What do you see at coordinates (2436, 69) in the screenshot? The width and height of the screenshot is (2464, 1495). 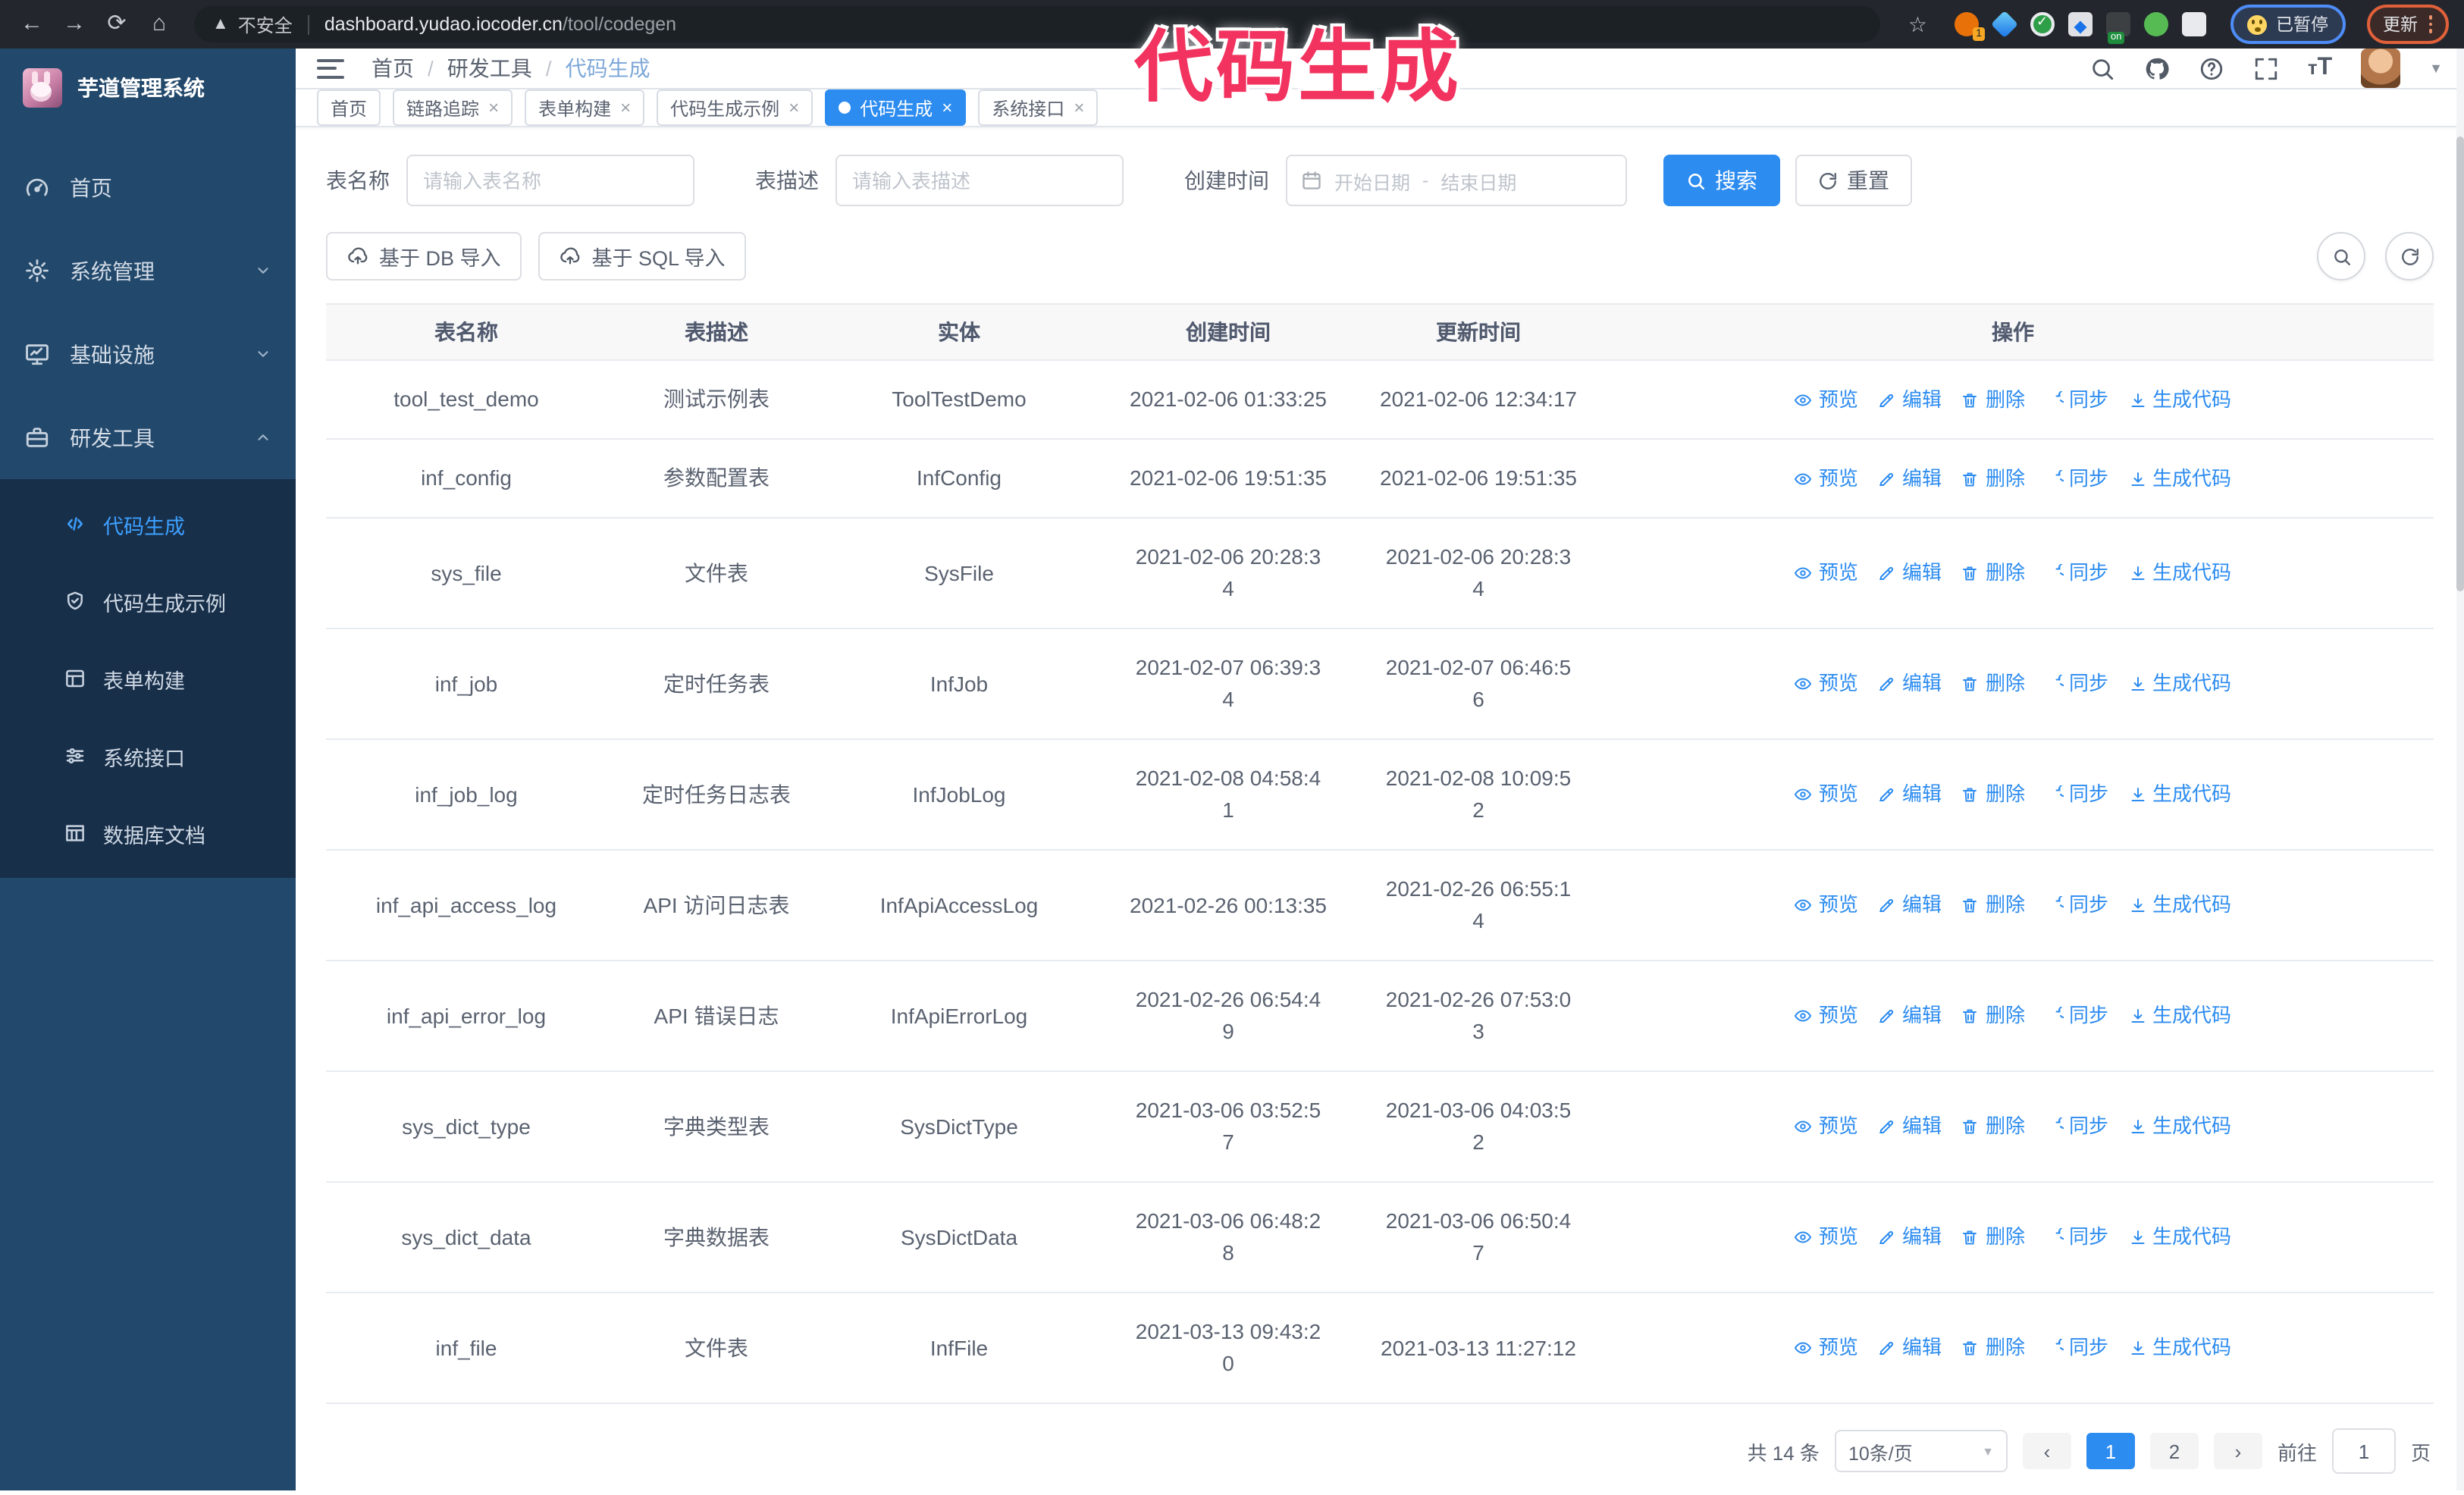 I see `user-menu-caret-icon: ▼` at bounding box center [2436, 69].